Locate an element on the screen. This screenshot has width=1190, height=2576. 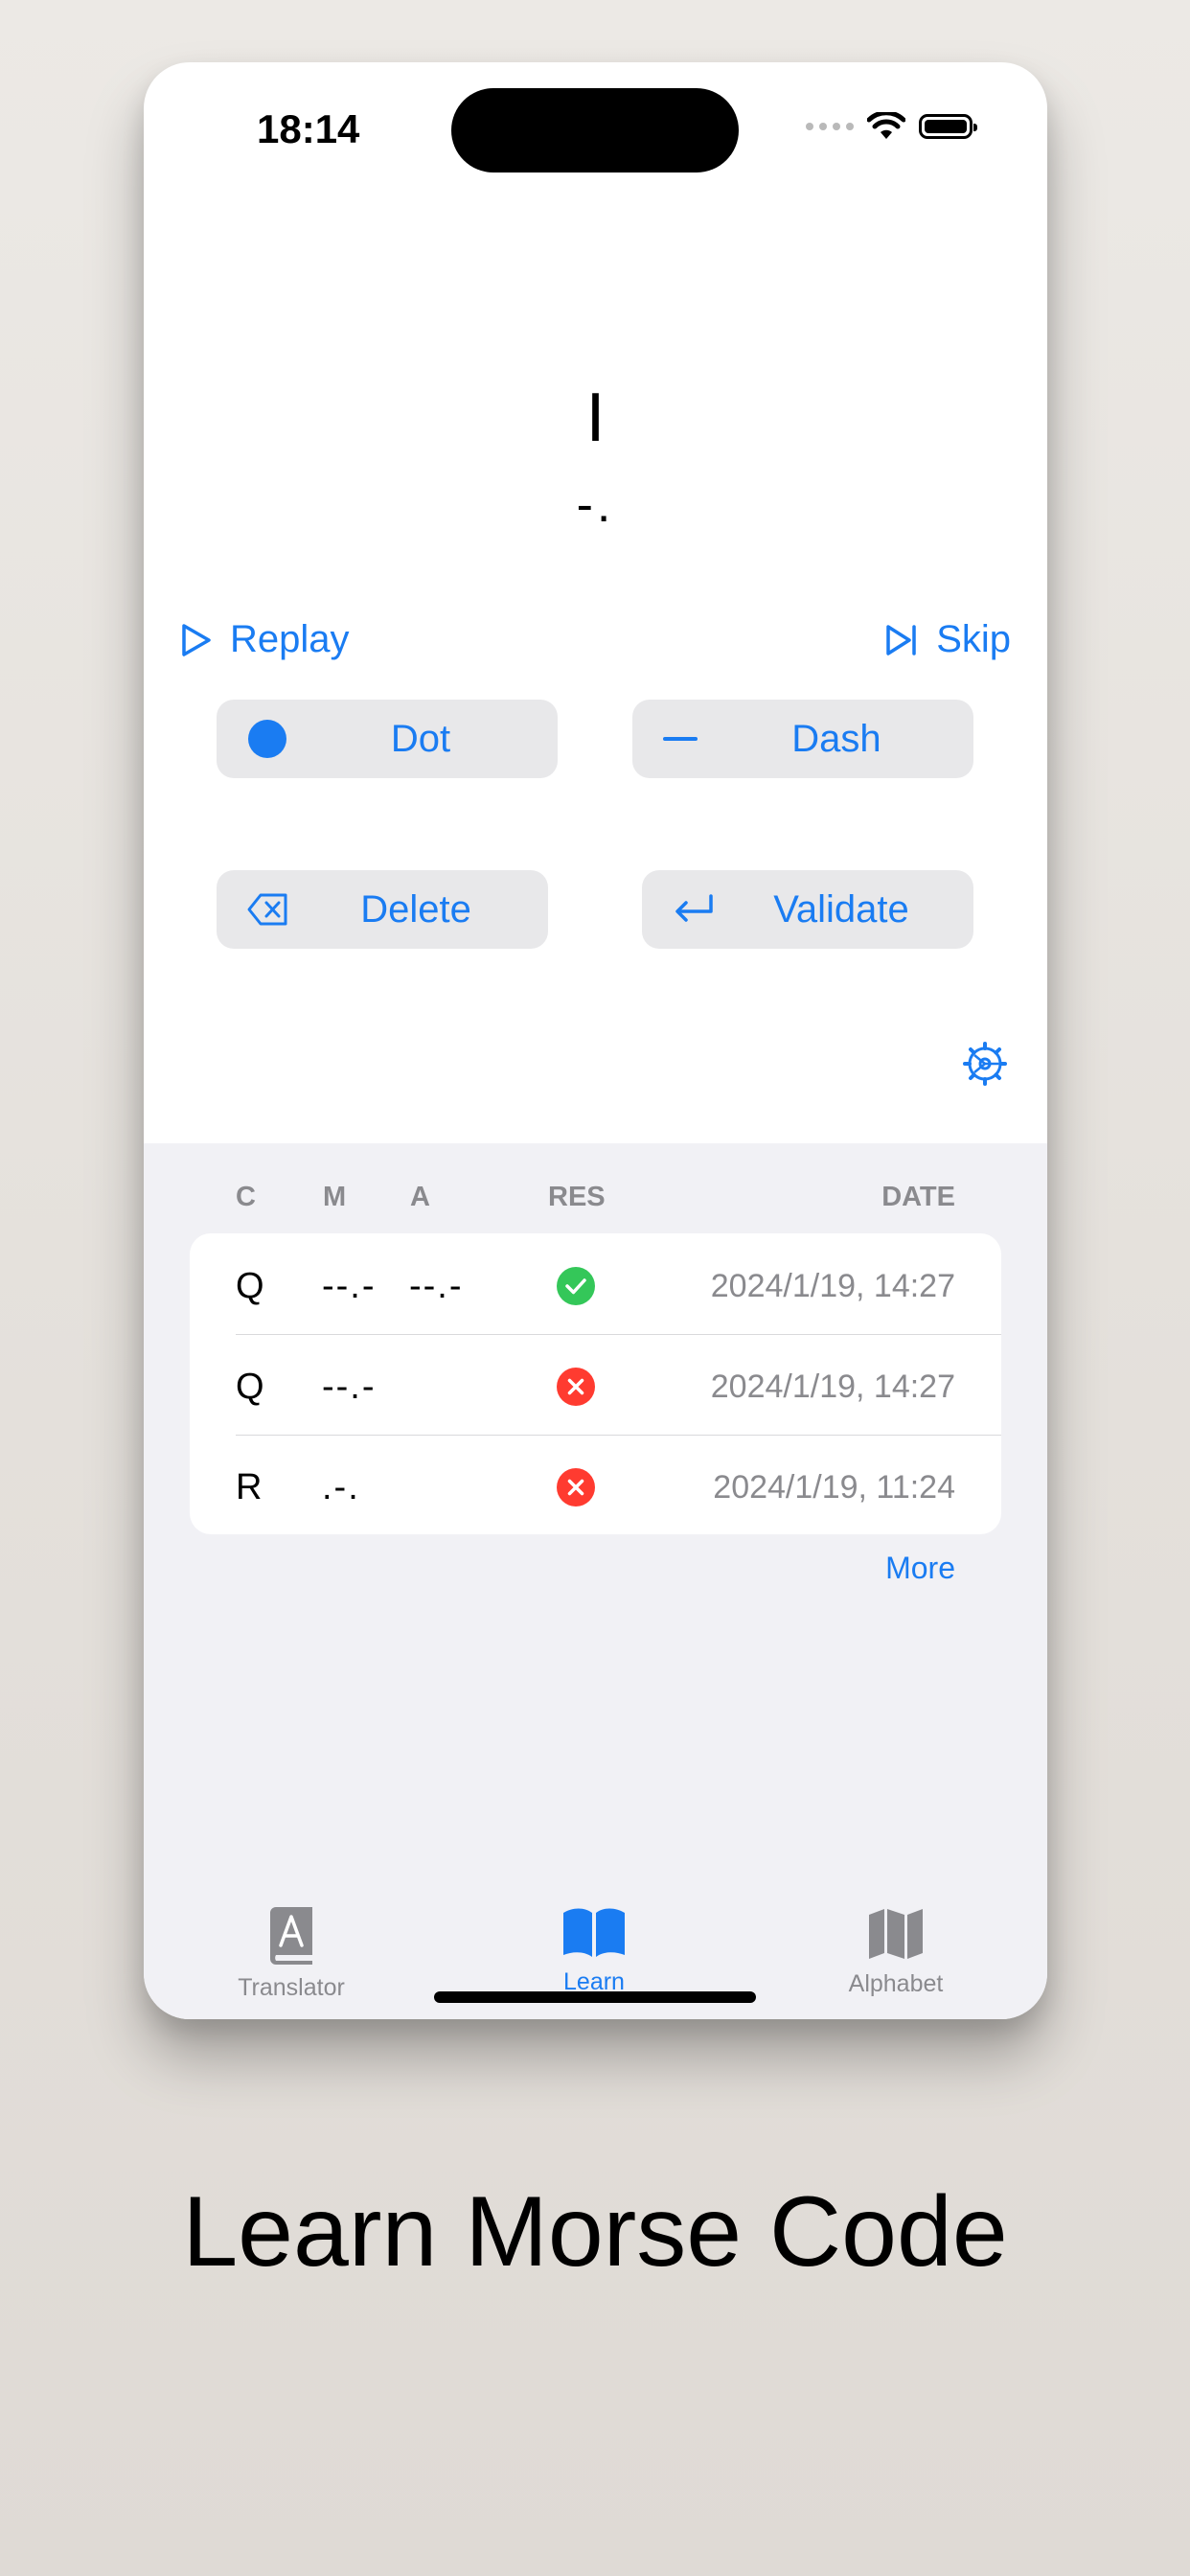
row-character: R is located at coordinates (250, 1487).